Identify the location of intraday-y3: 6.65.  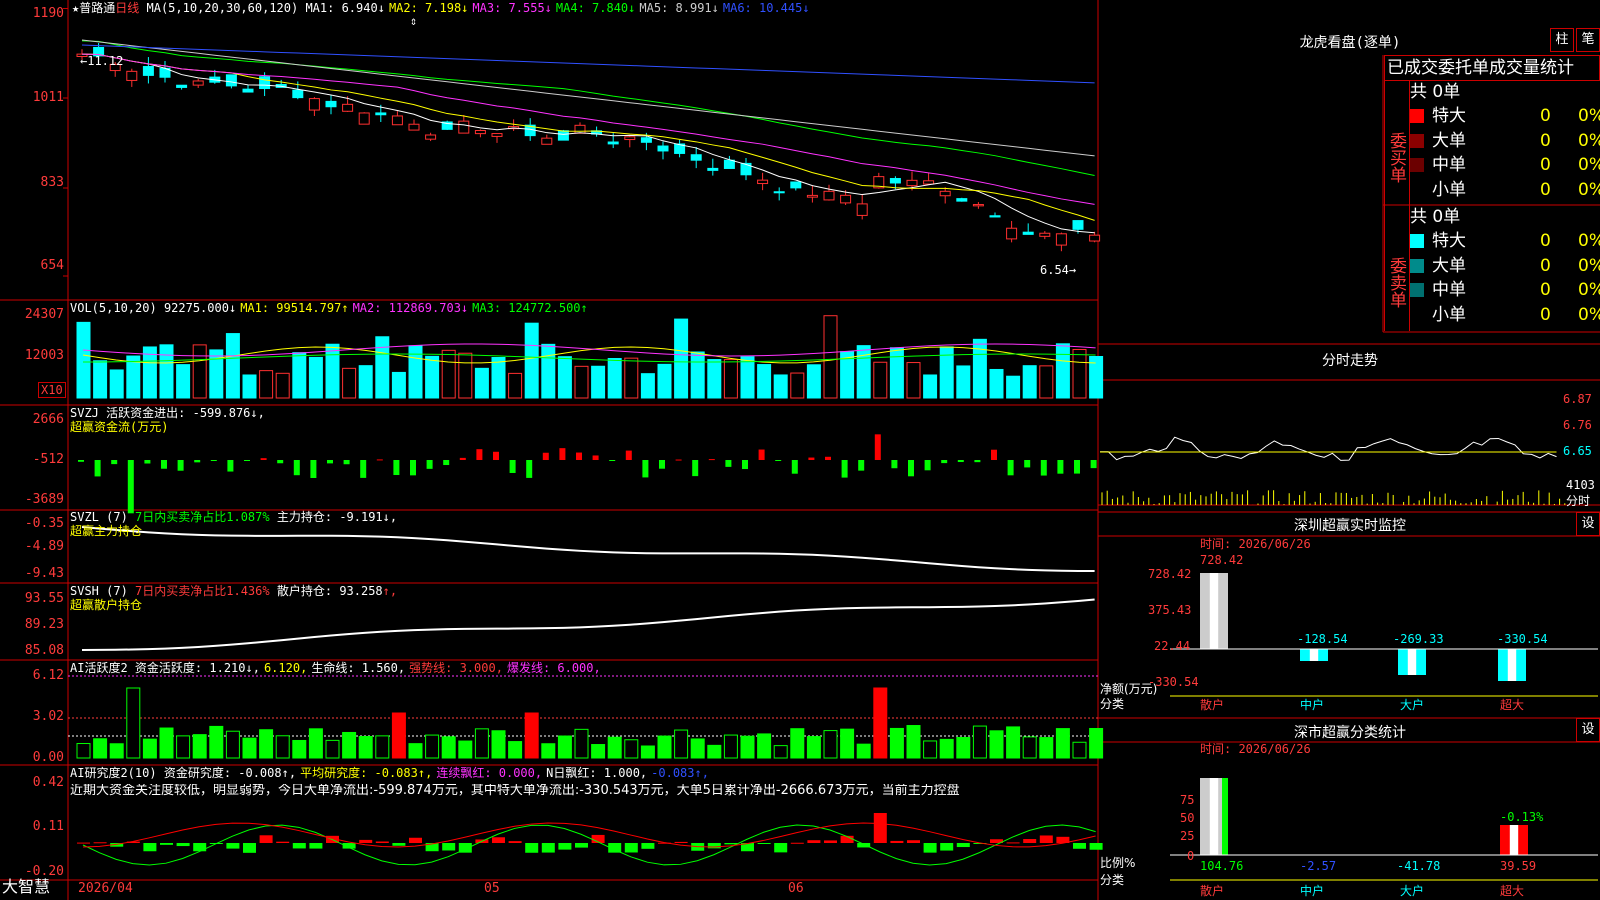
(1577, 451).